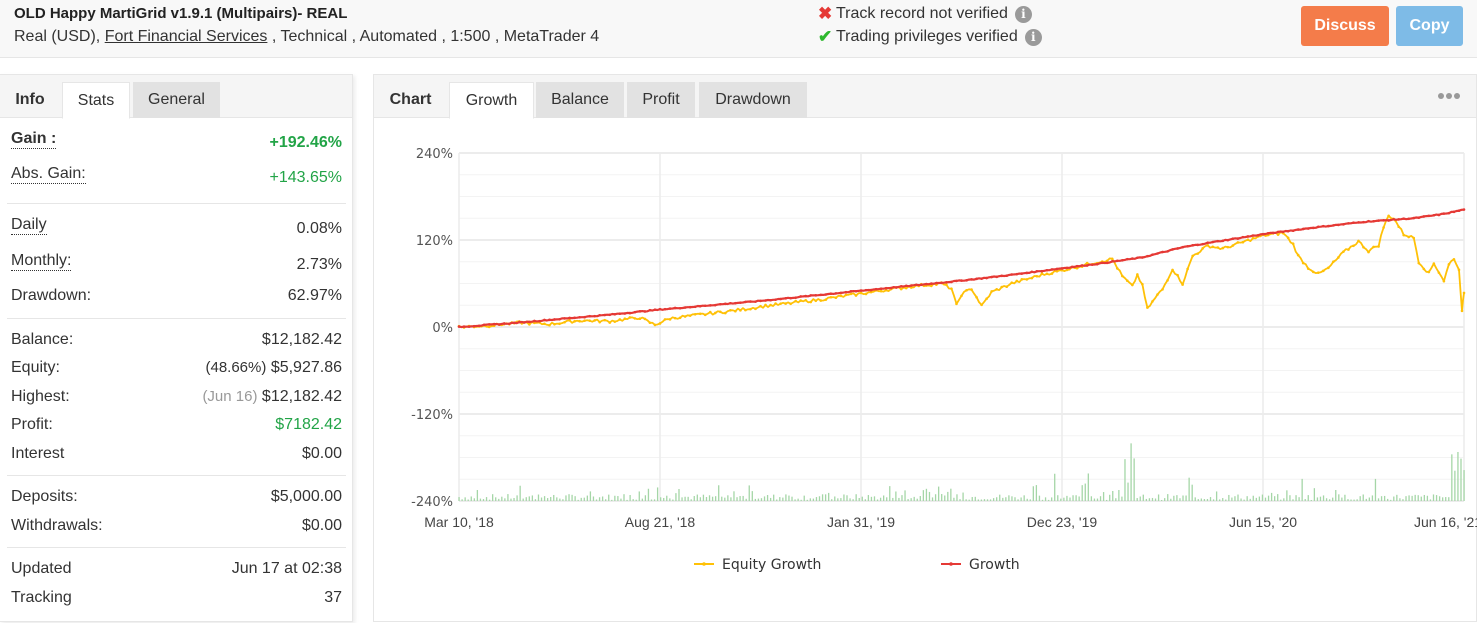 The height and width of the screenshot is (623, 1477). What do you see at coordinates (1429, 26) in the screenshot?
I see `copy-button: Copy` at bounding box center [1429, 26].